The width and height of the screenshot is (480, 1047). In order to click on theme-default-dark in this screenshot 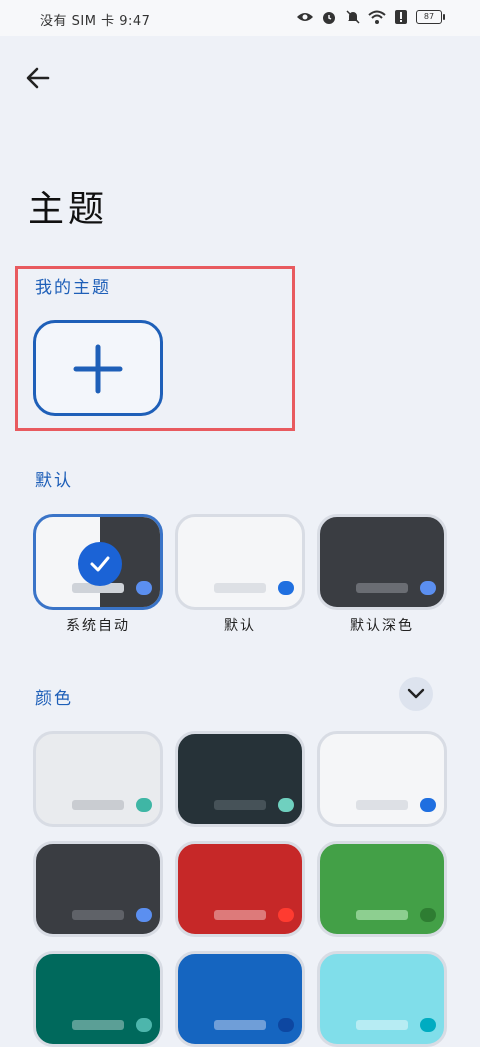, I will do `click(382, 562)`.